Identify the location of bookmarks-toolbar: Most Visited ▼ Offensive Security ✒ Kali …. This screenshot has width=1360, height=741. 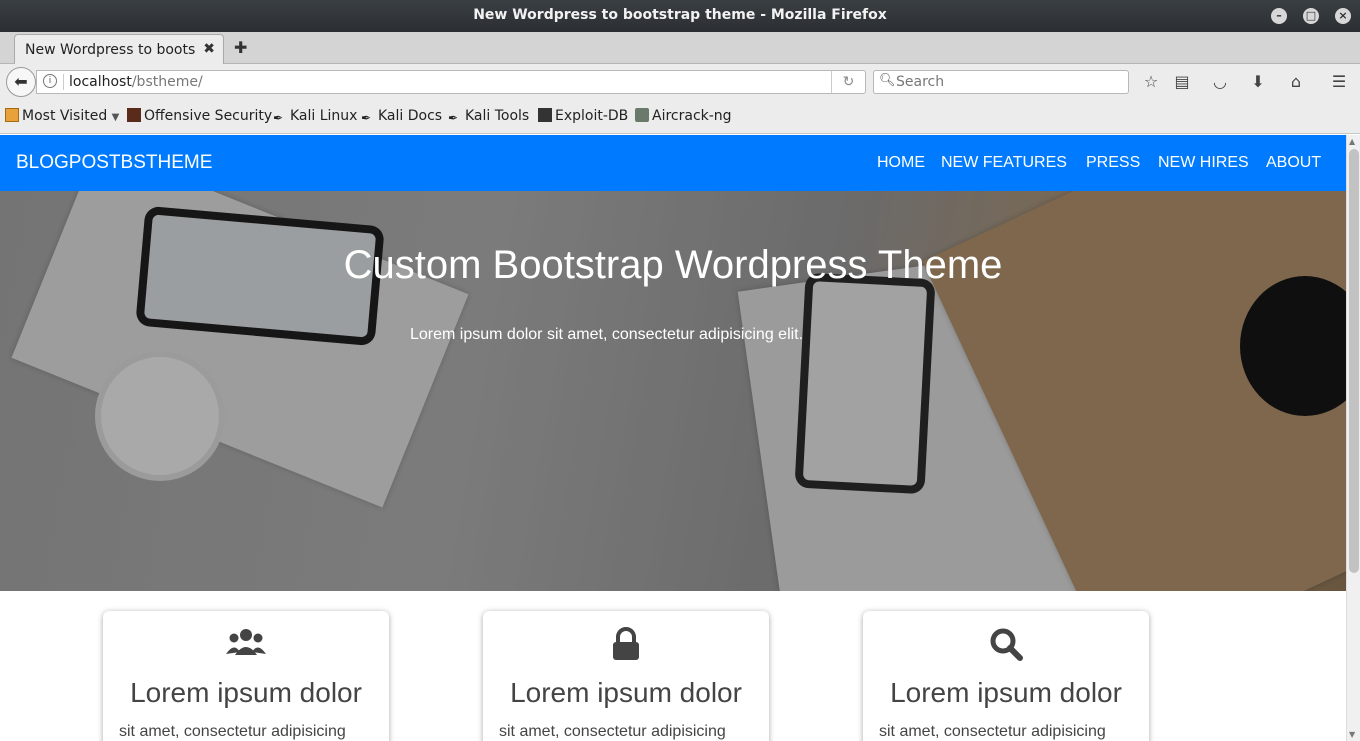
(680, 117).